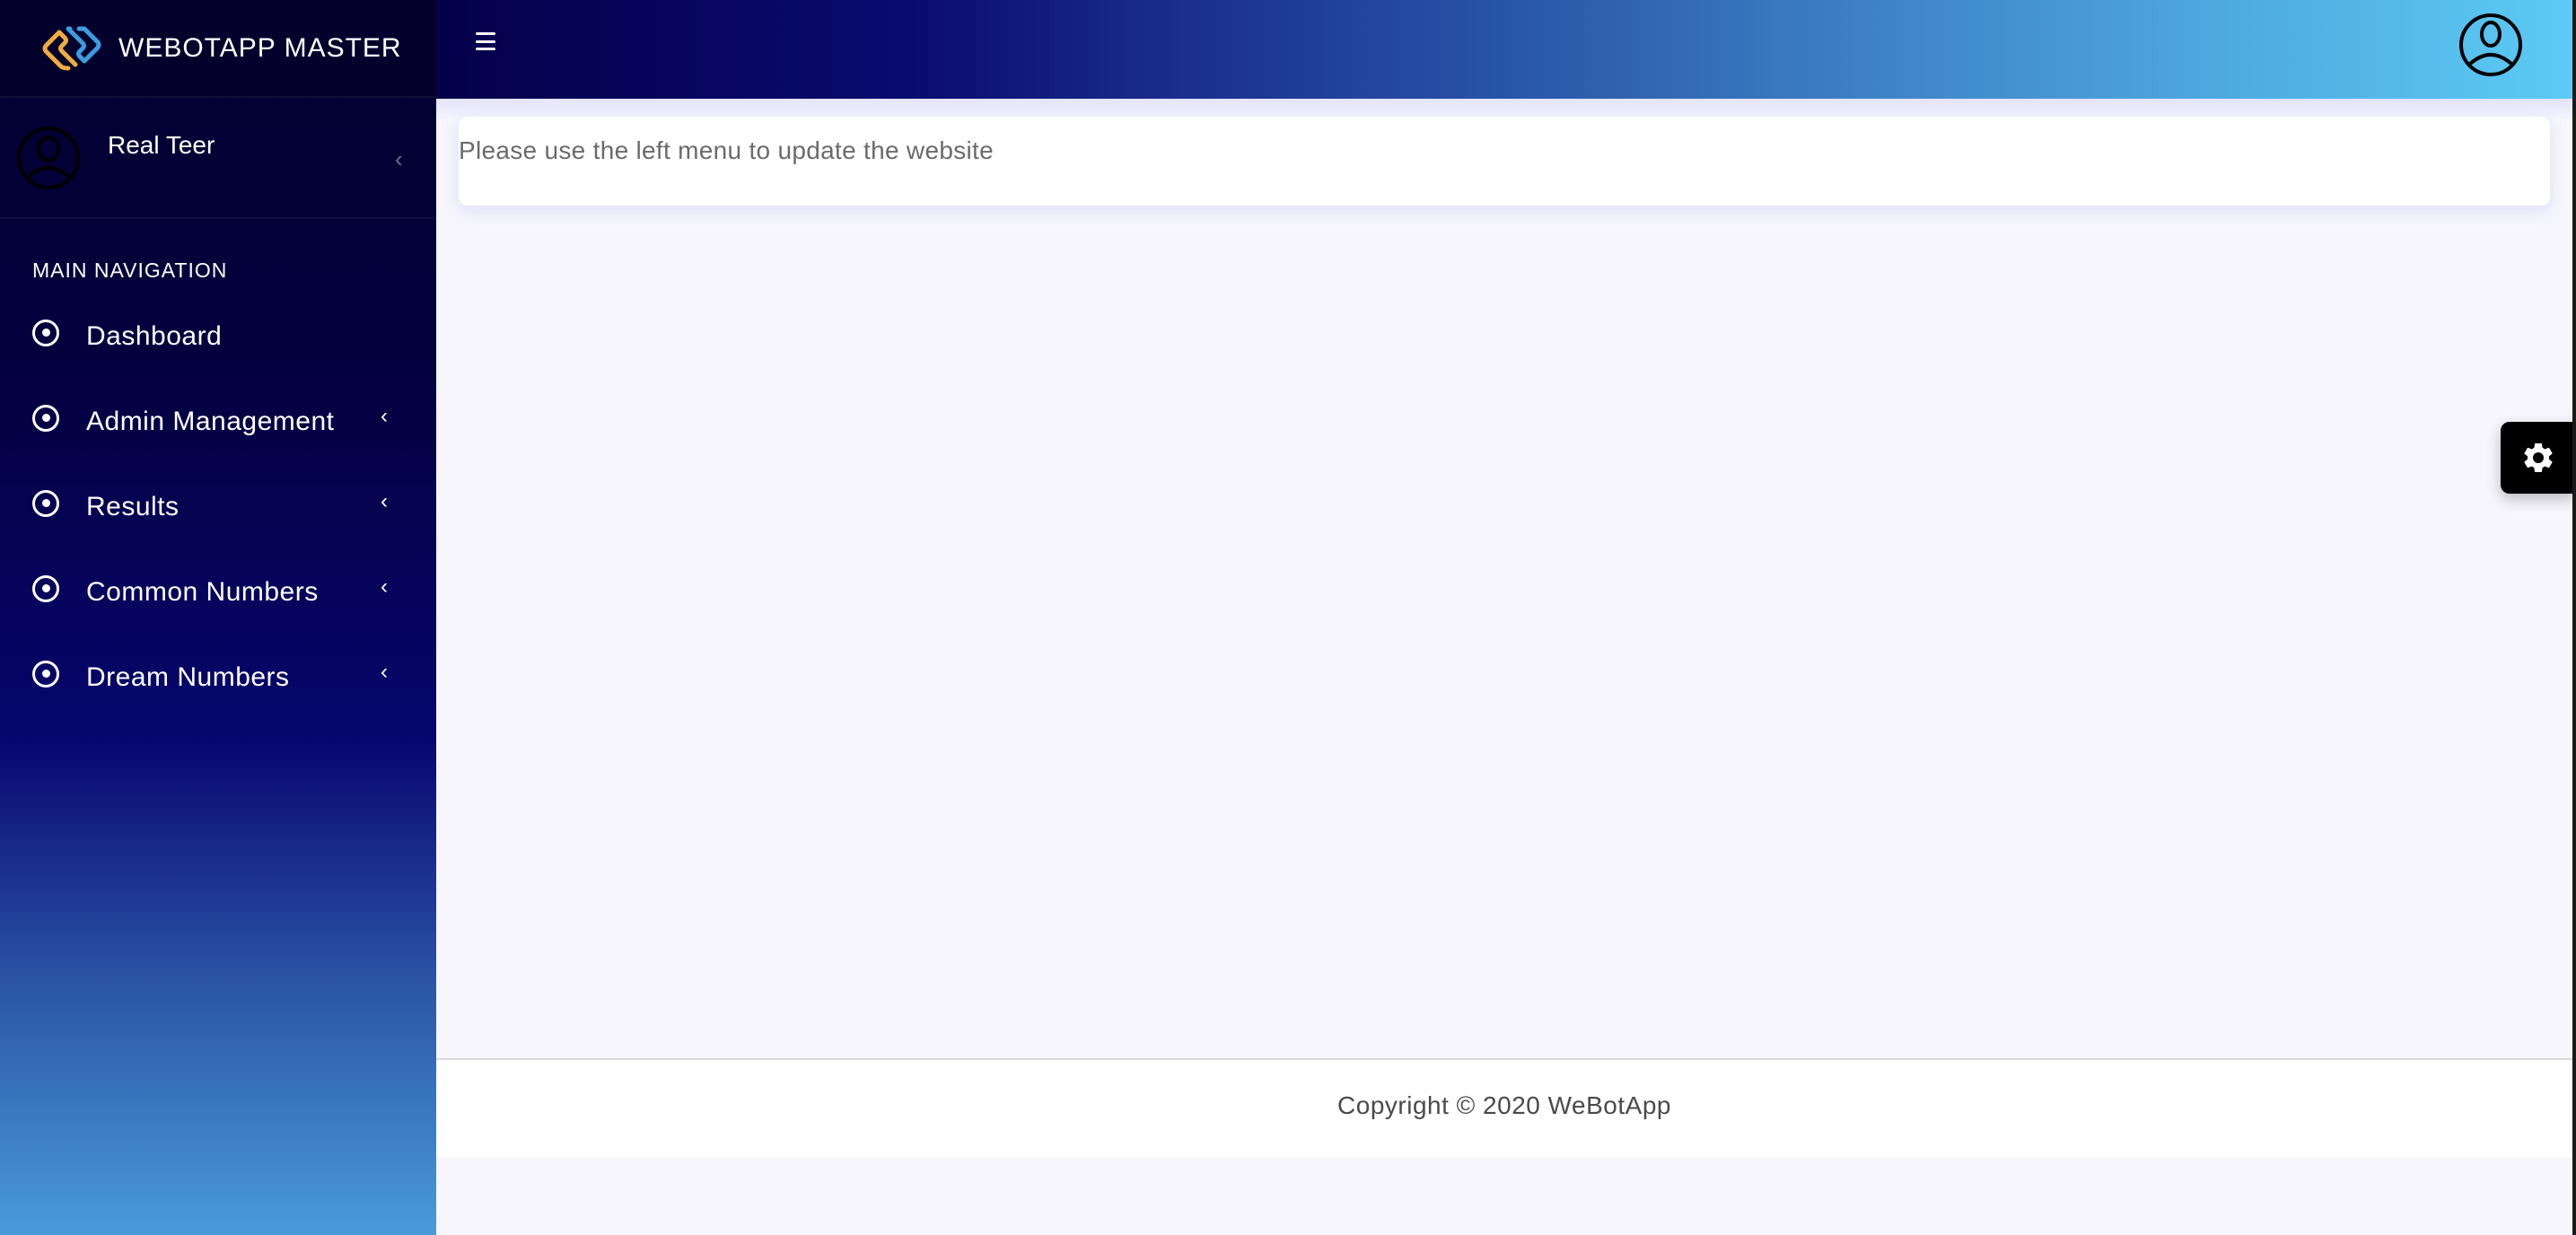  Describe the element at coordinates (133, 506) in the screenshot. I see `sidebar-item-label: Results` at that location.